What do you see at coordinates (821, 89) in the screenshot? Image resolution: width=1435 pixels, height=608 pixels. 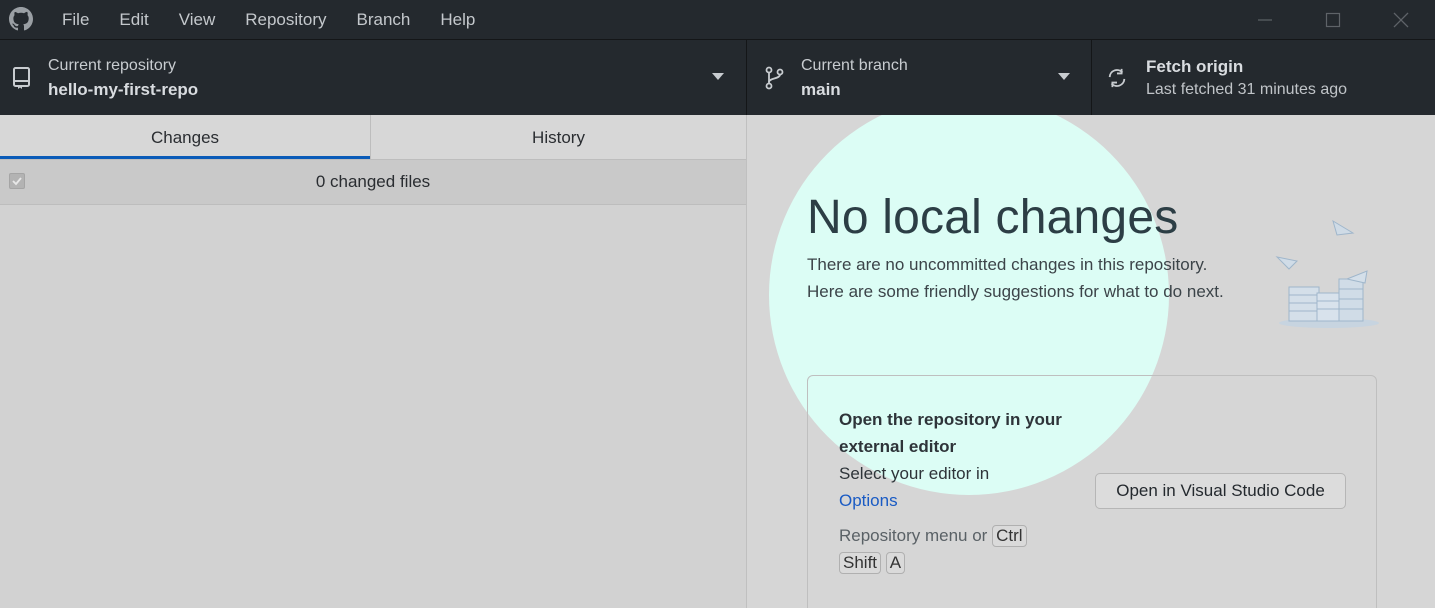 I see `current-branch-name: main` at bounding box center [821, 89].